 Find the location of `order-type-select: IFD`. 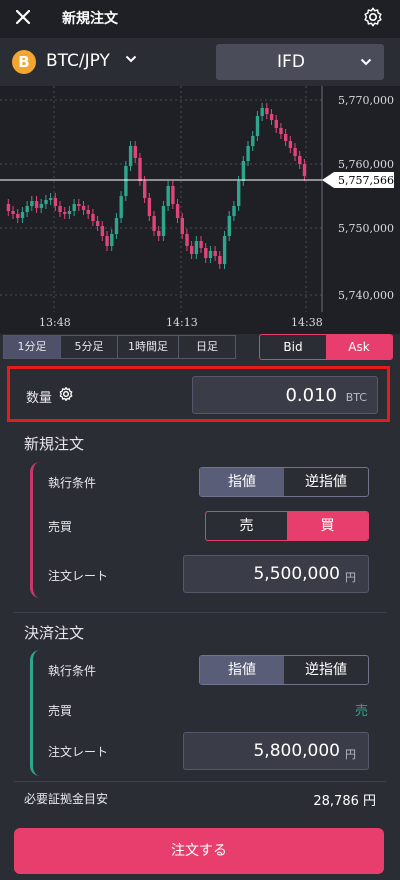

order-type-select: IFD is located at coordinates (300, 62).